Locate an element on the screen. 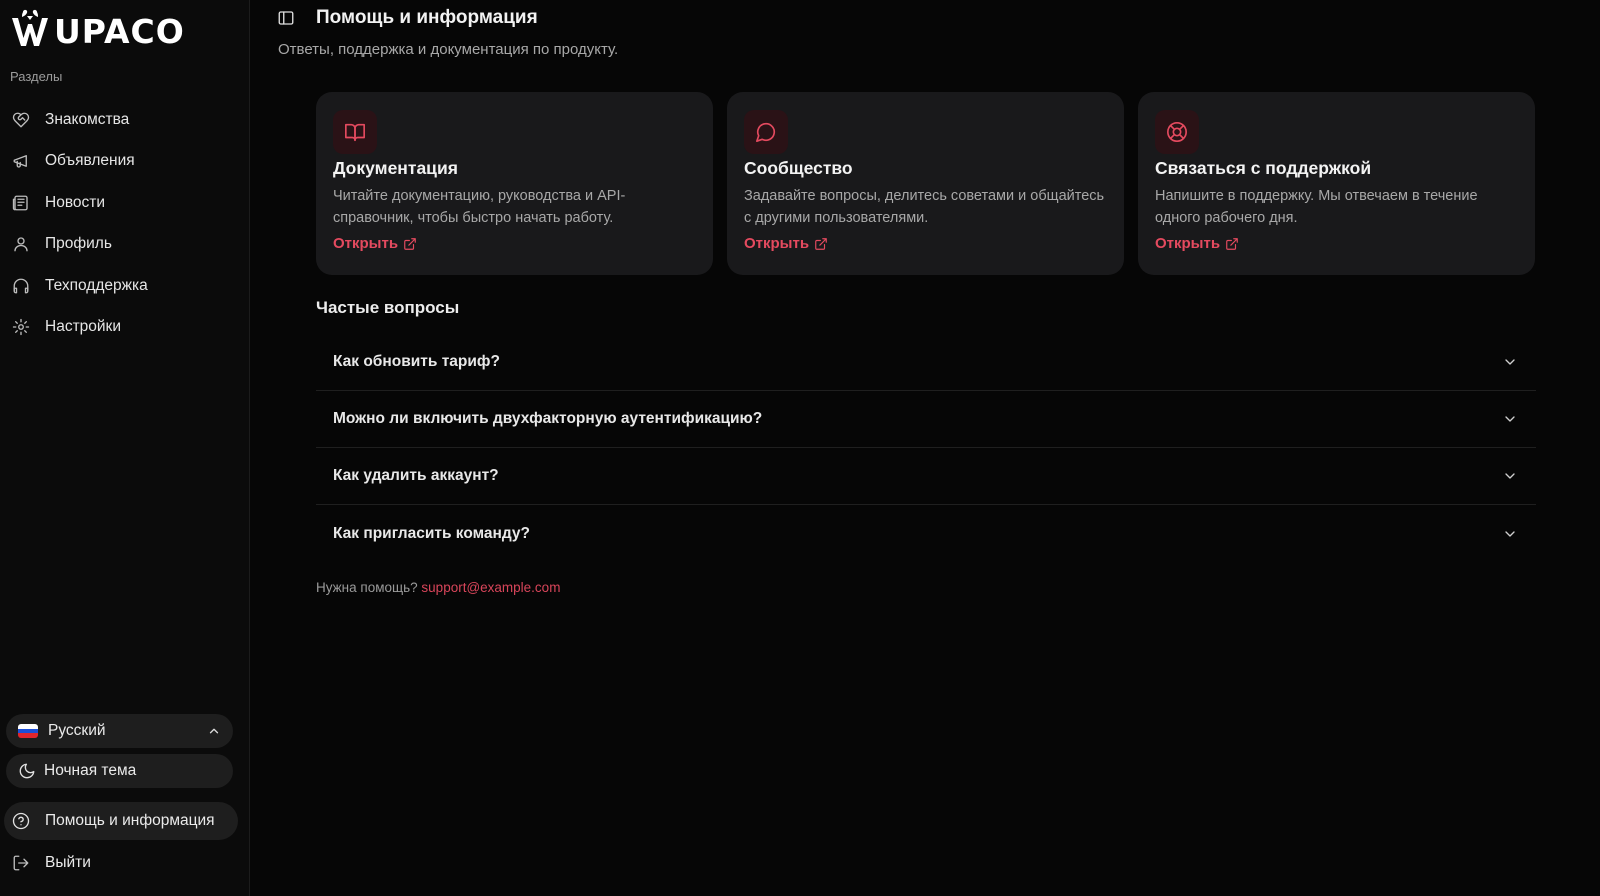  chevron-up-icon is located at coordinates (214, 731).